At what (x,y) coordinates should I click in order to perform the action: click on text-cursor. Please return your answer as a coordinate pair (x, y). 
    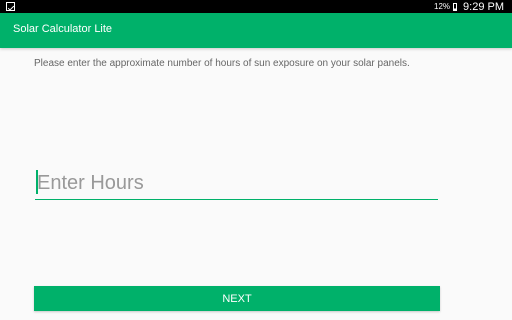
    Looking at the image, I should click on (37, 182).